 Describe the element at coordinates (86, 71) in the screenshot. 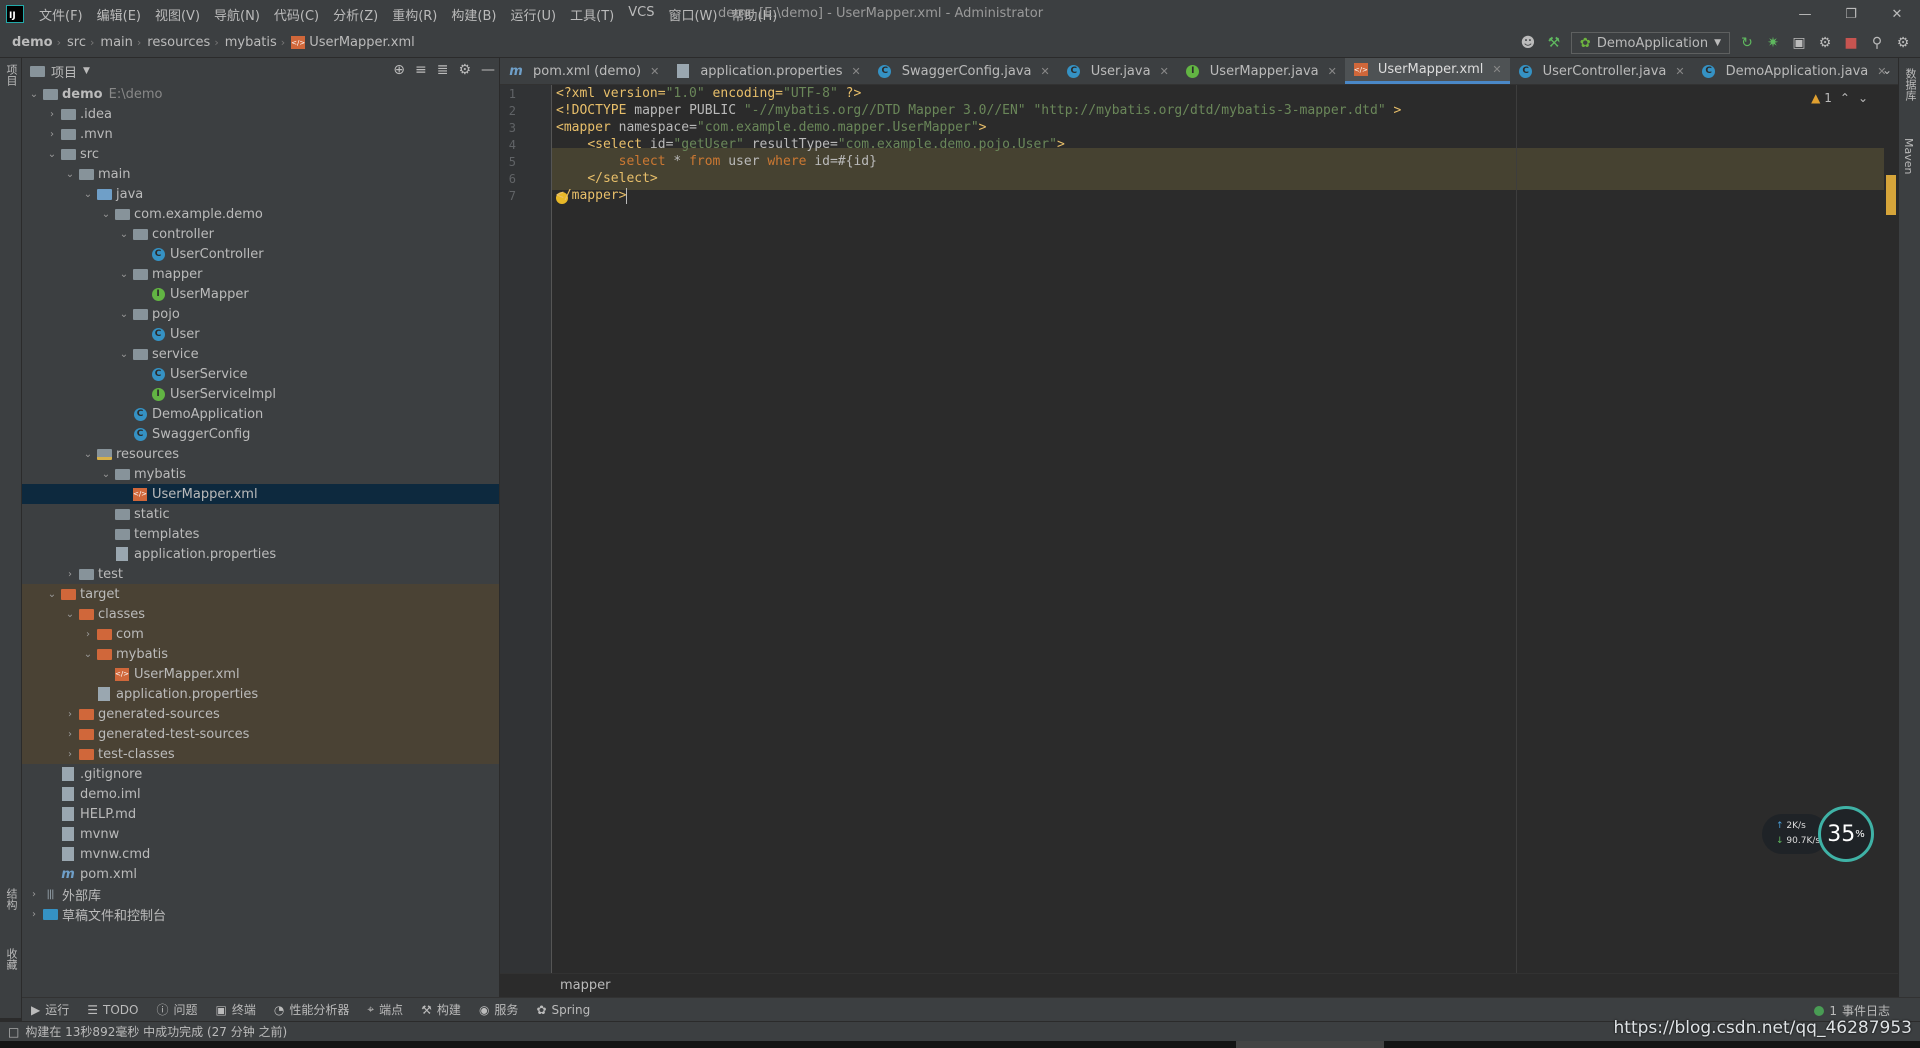

I see `chevron-down-icon: ▼` at that location.